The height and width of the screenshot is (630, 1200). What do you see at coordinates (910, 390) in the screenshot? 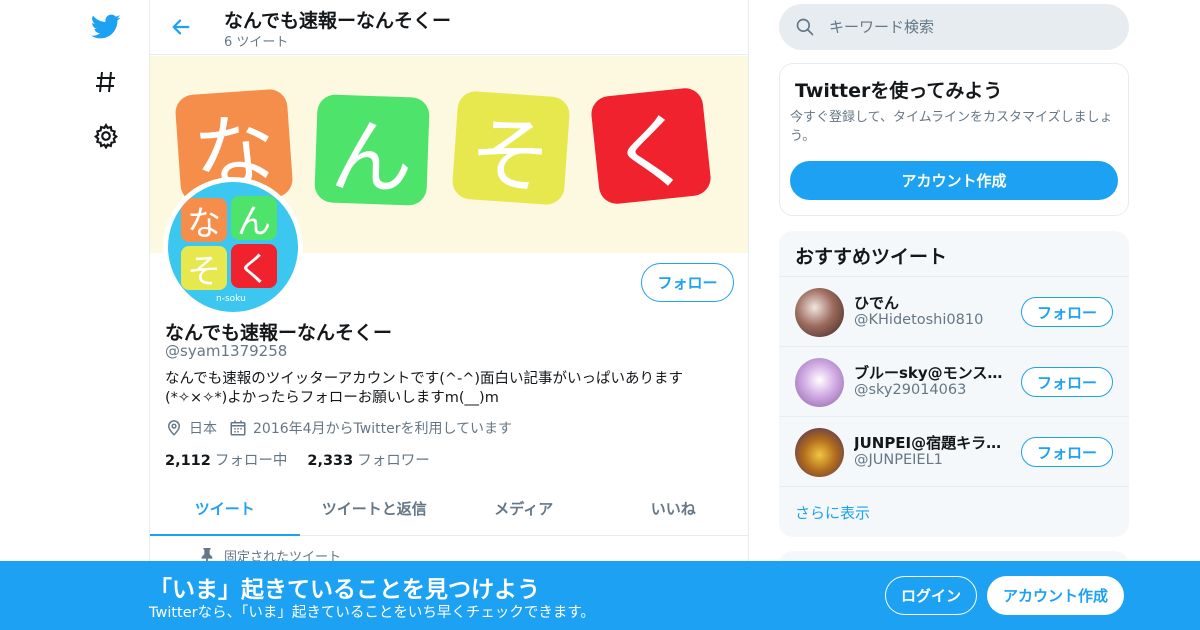
I see `recommended-user-handle: @sky29014063` at bounding box center [910, 390].